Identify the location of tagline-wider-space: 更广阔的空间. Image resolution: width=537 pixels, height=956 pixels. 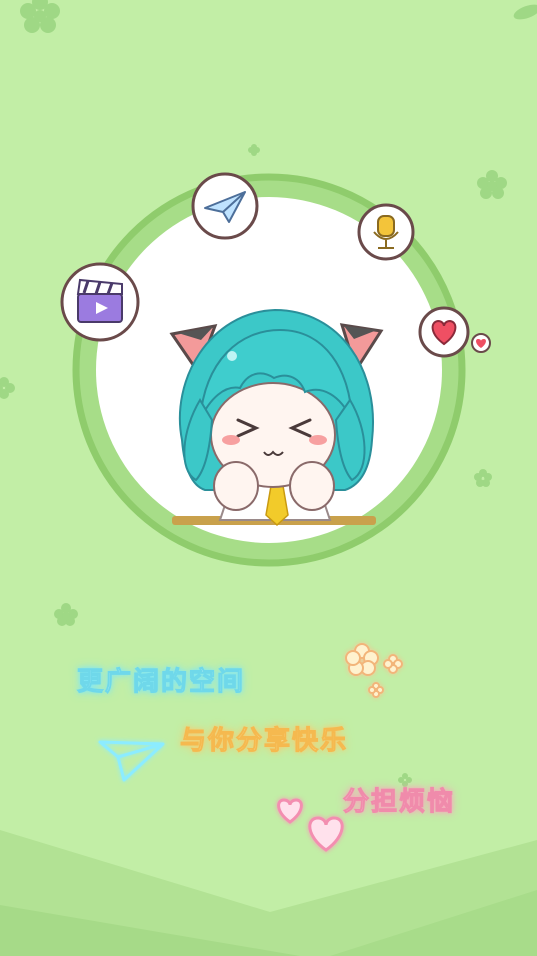
(161, 682).